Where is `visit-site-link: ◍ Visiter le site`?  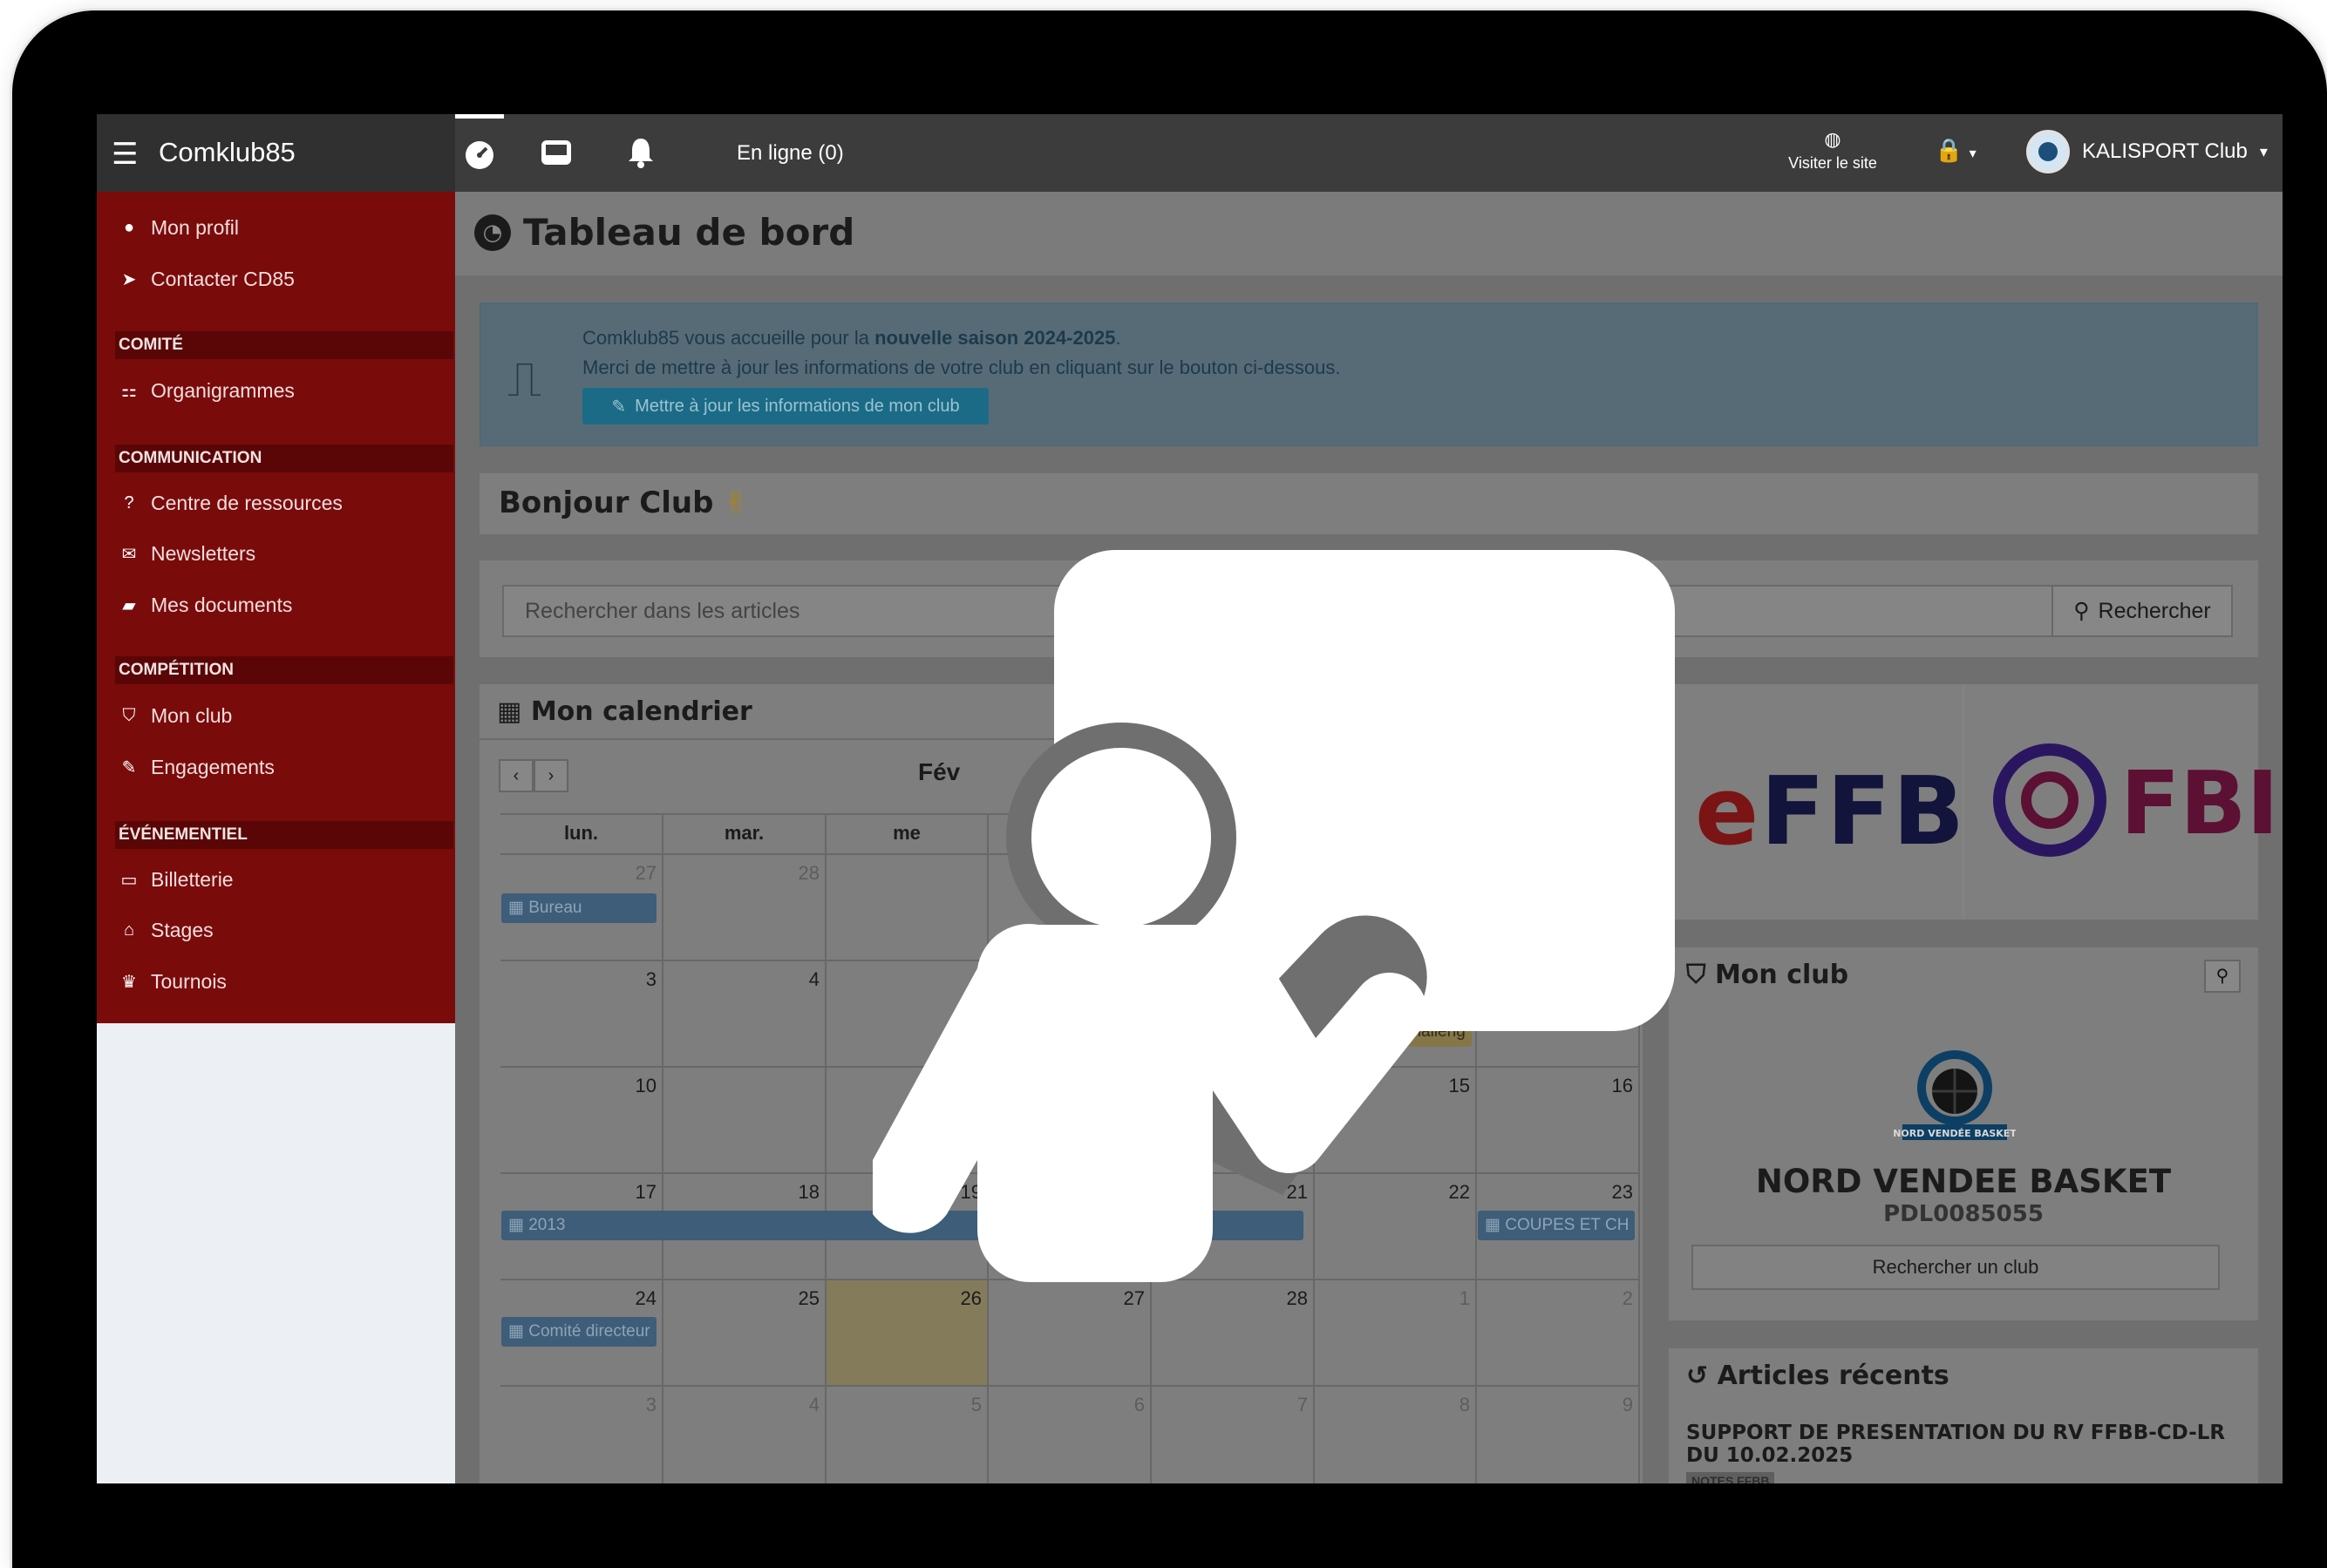 visit-site-link: ◍ Visiter le site is located at coordinates (1832, 152).